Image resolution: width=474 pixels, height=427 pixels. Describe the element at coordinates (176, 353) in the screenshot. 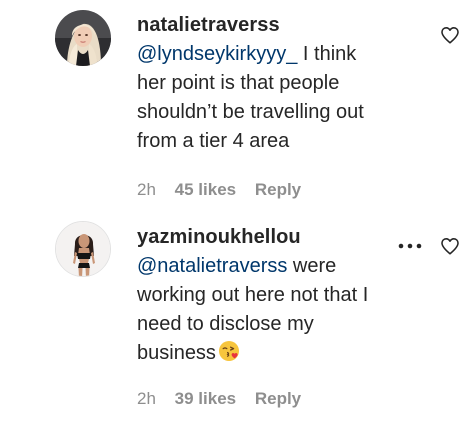

I see `comment-text-line: business` at that location.